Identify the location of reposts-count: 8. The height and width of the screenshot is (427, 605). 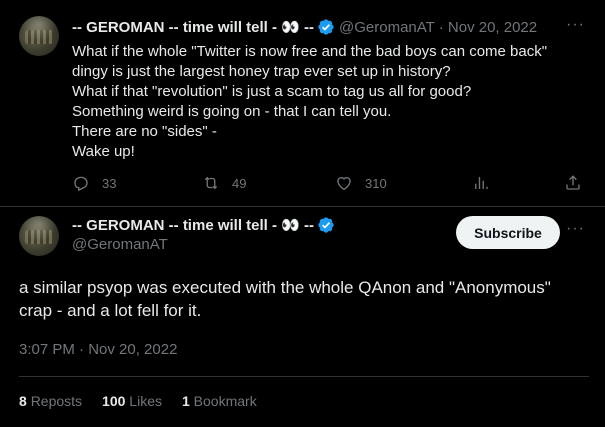
(23, 401).